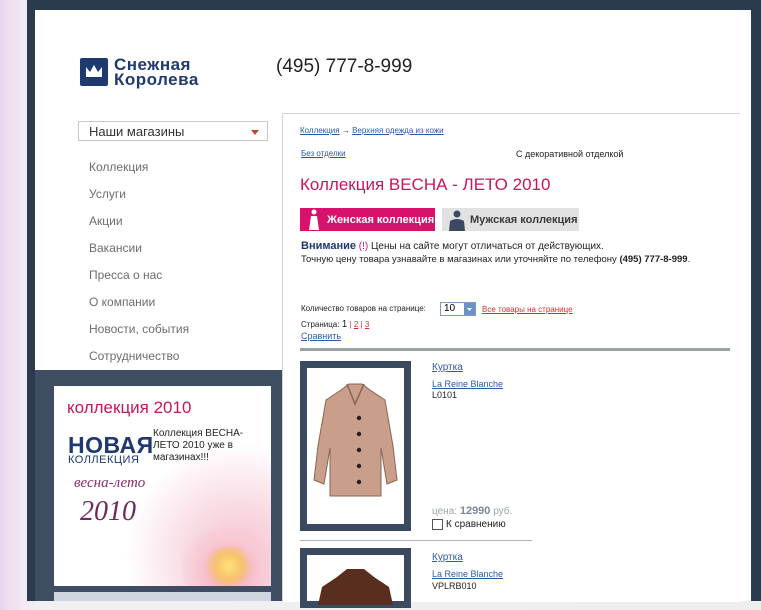 This screenshot has height=610, width=761. What do you see at coordinates (94, 72) in the screenshot?
I see `crown-icon` at bounding box center [94, 72].